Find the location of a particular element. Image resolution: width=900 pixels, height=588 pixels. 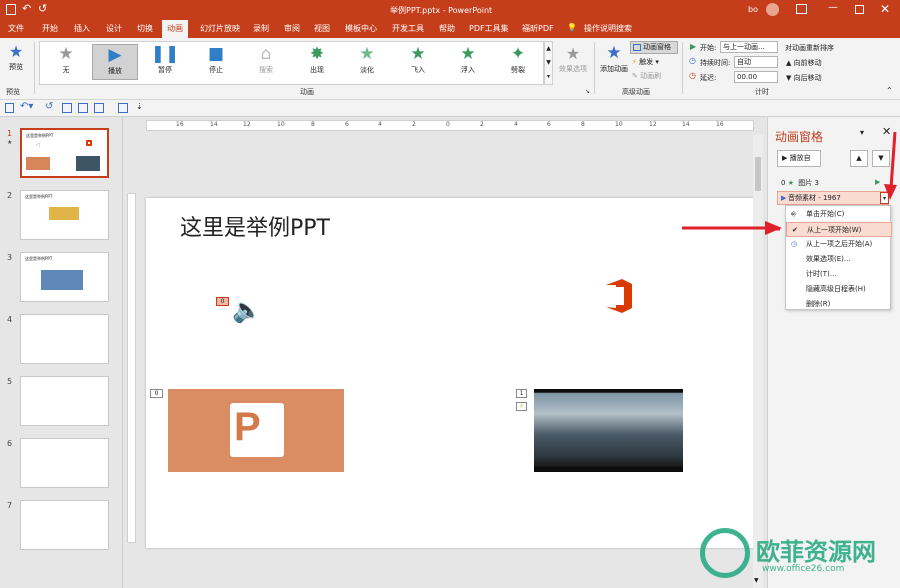

arrow-head-icon is located at coordinates (890, 192).